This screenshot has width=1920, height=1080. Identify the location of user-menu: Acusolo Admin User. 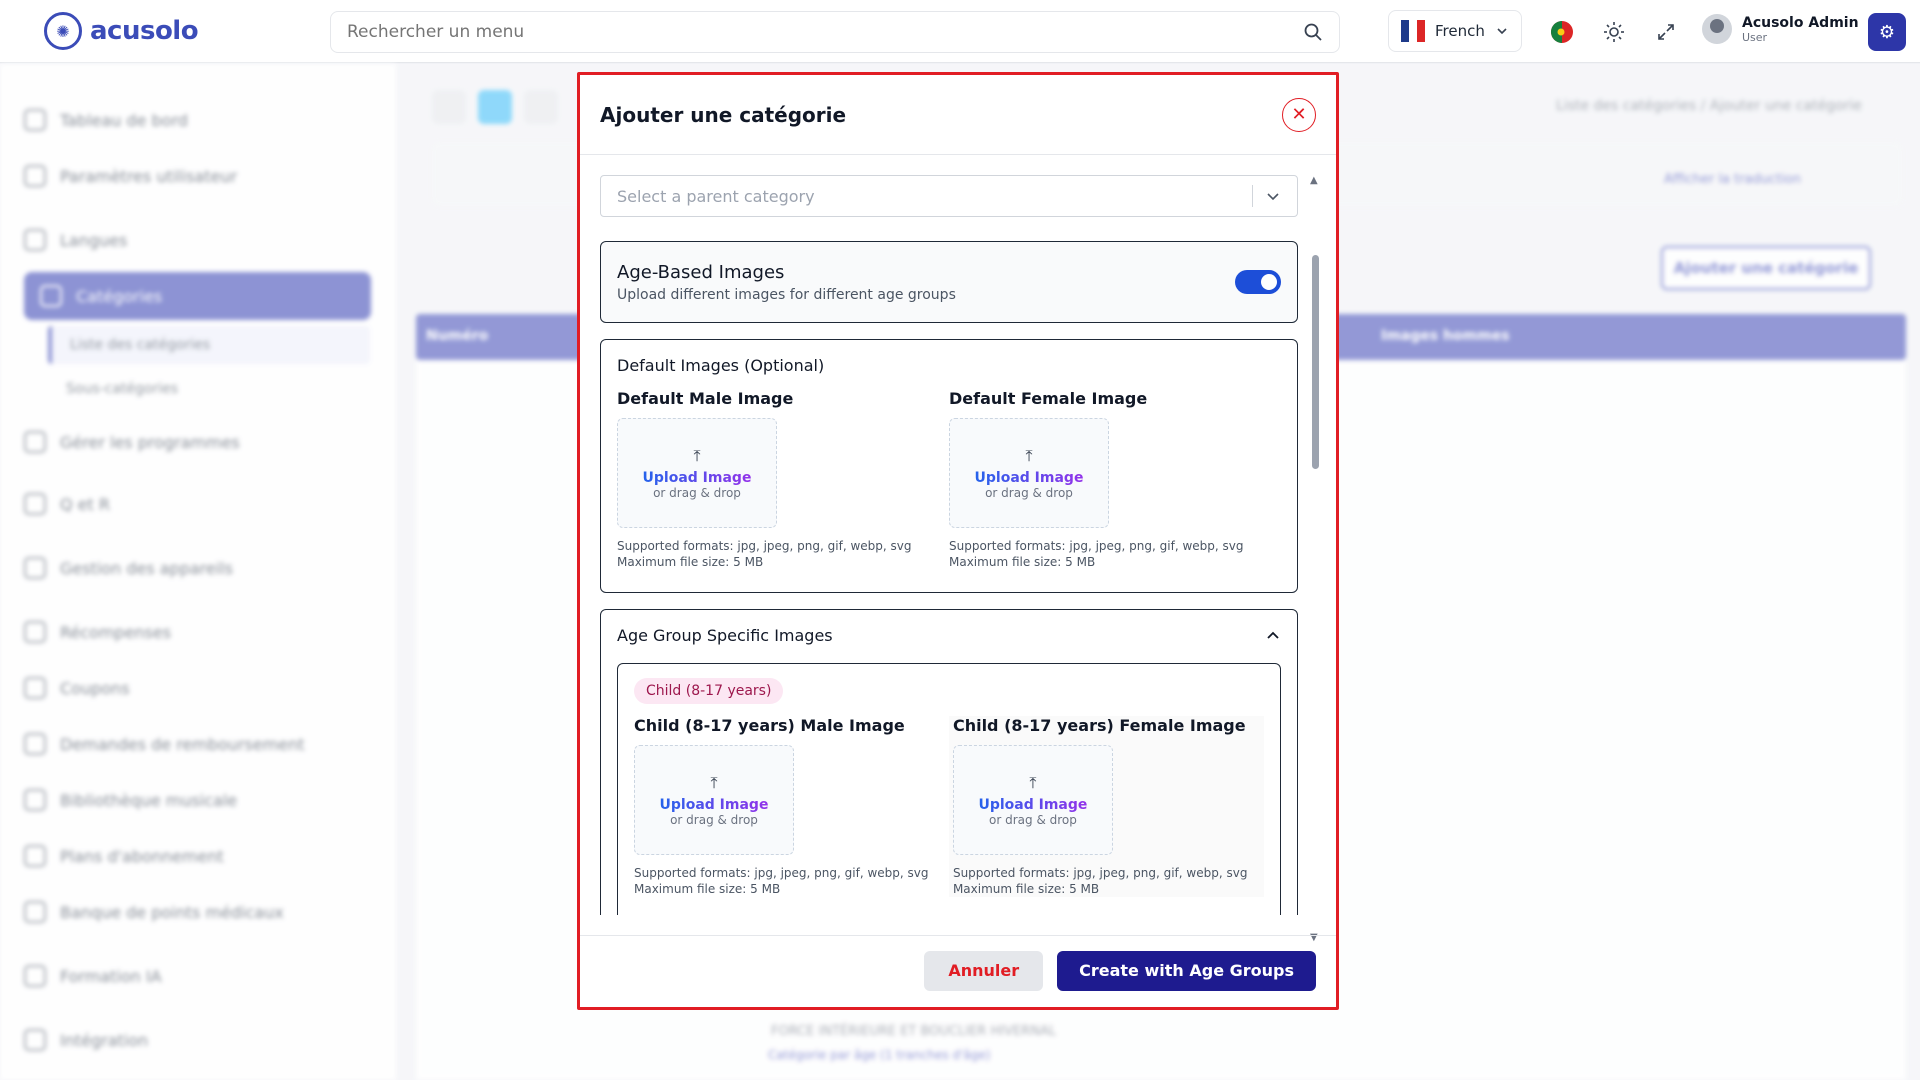
(1780, 29).